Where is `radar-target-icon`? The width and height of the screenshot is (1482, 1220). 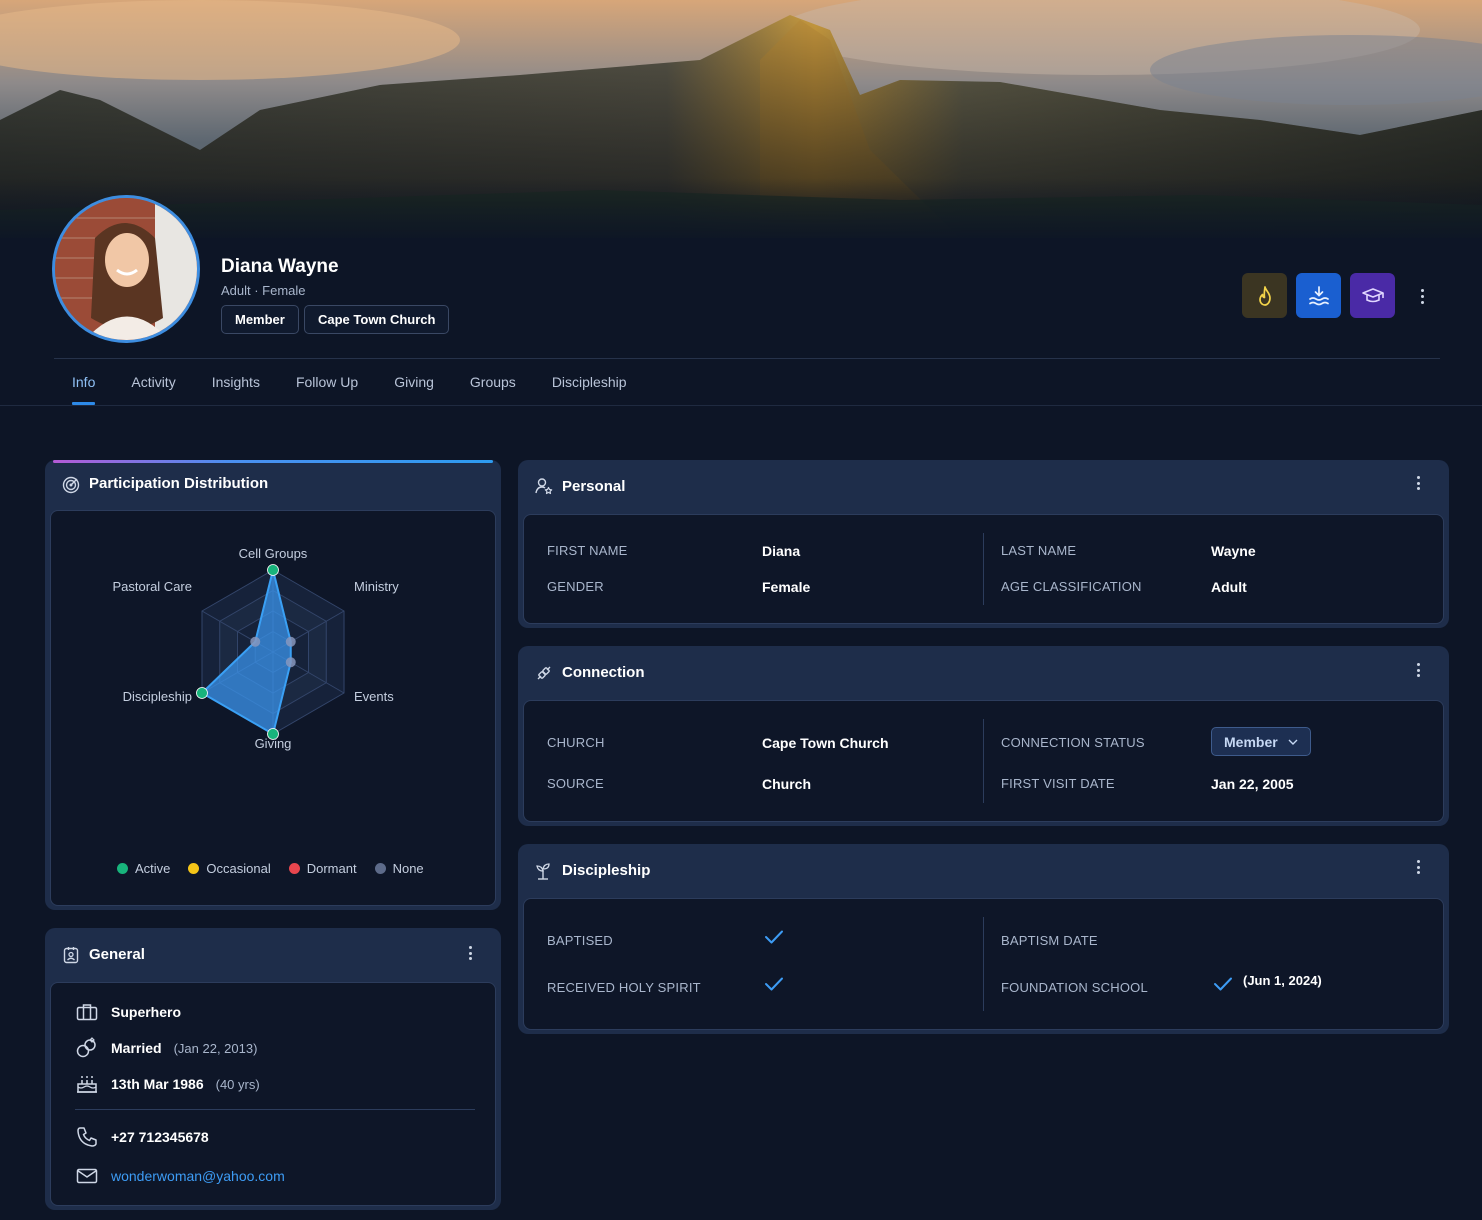 radar-target-icon is located at coordinates (71, 485).